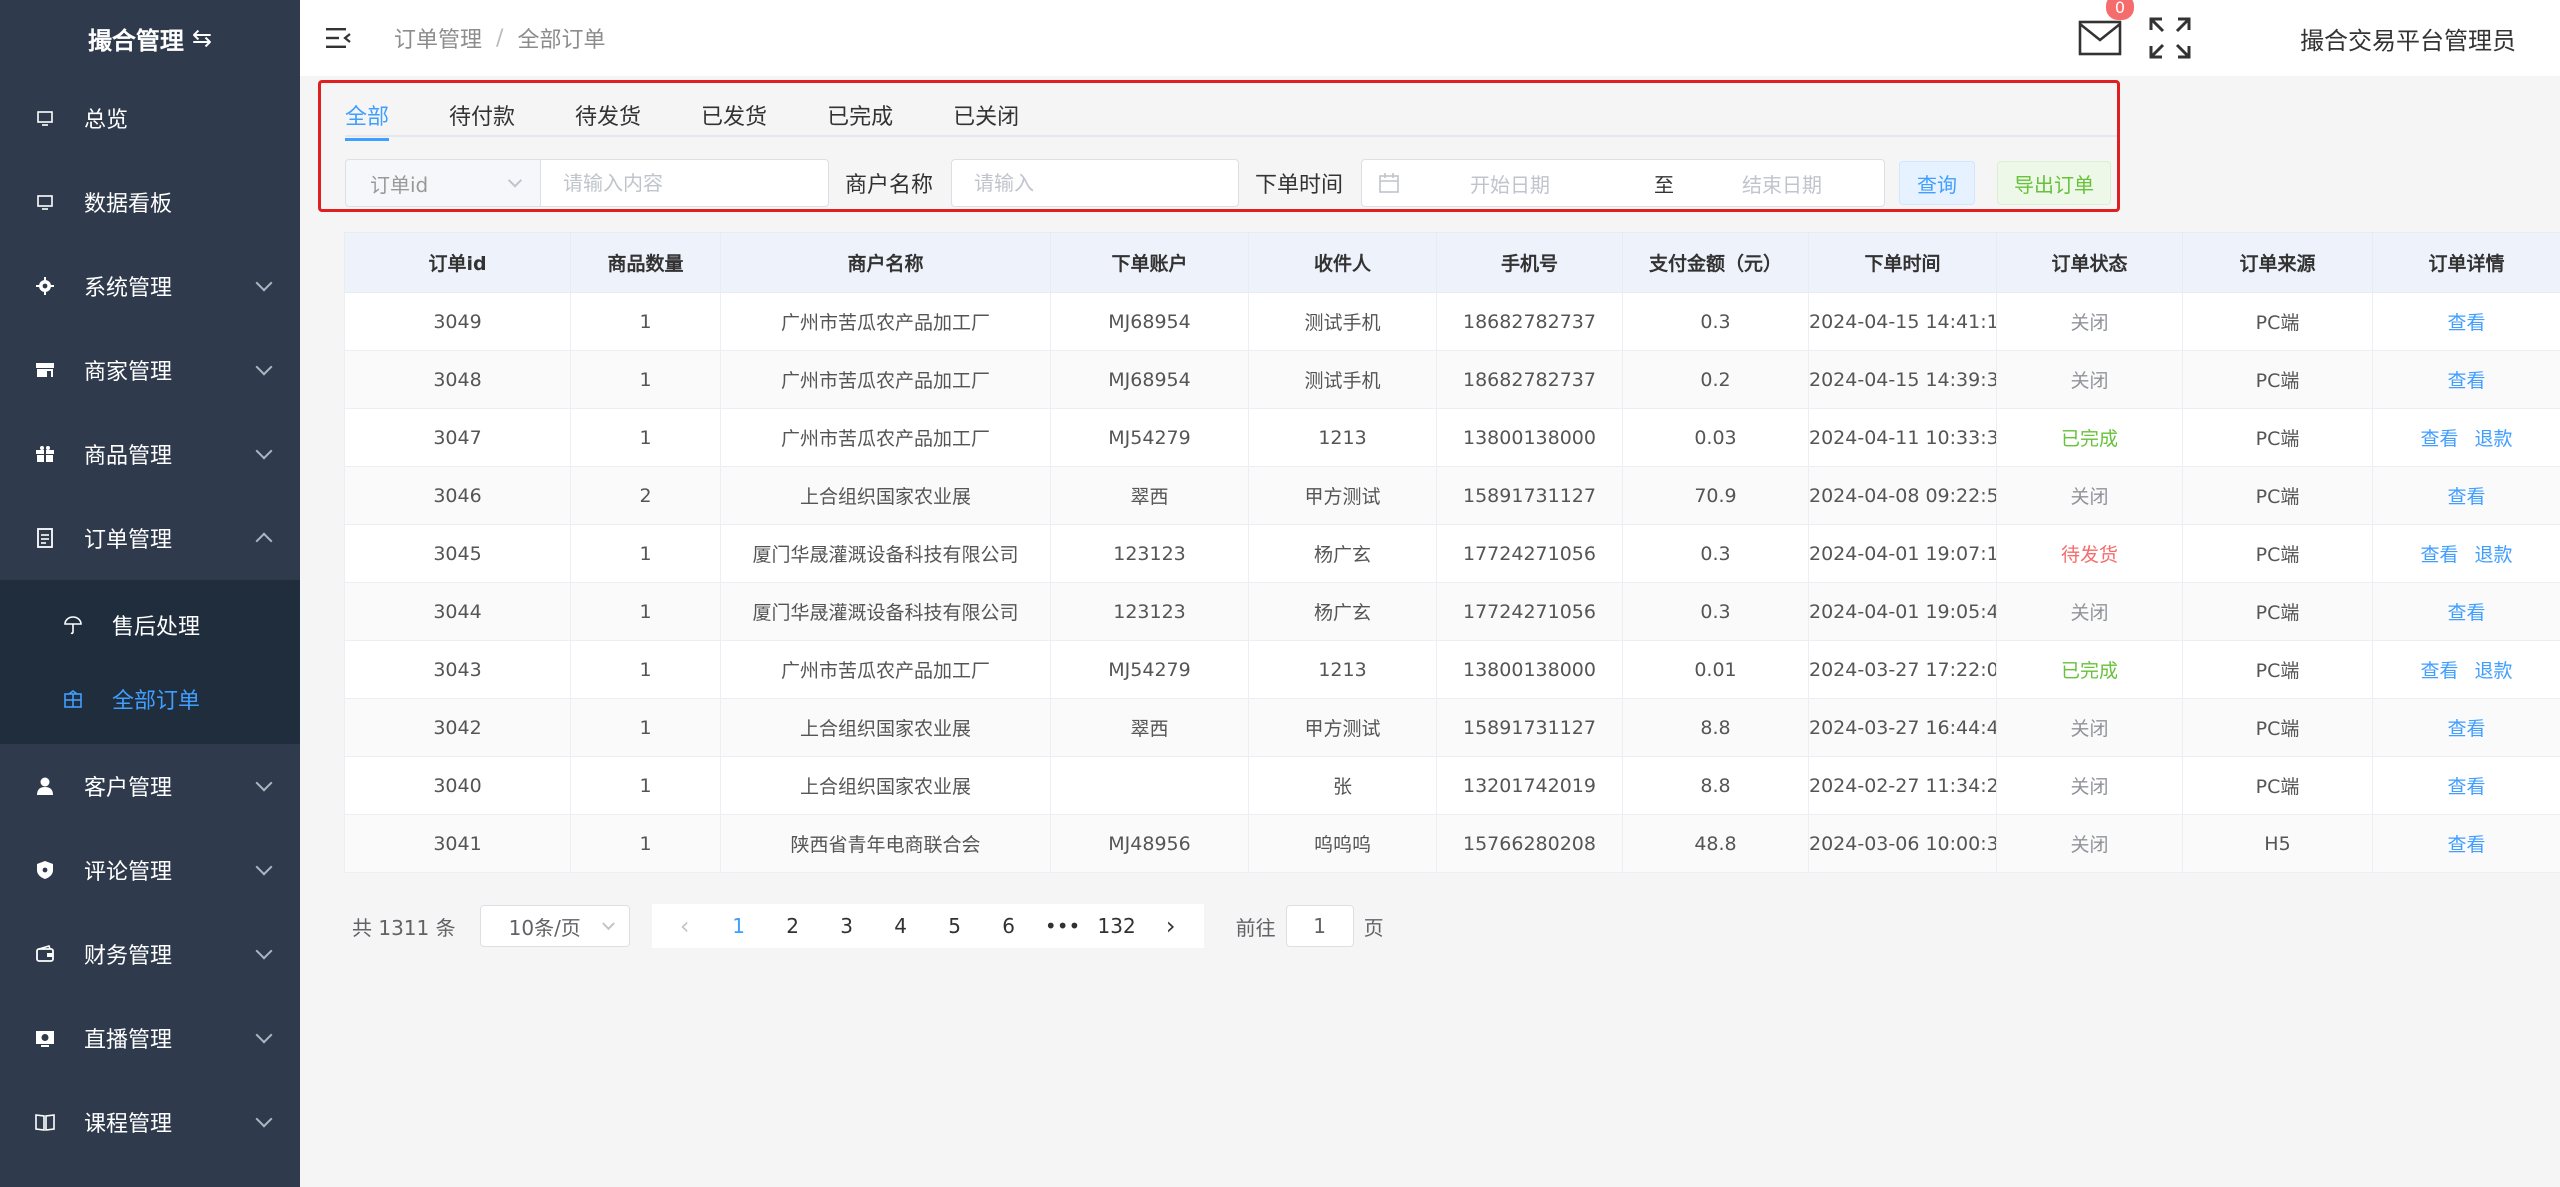 The height and width of the screenshot is (1187, 2560). I want to click on goto-page-input: 1, so click(1319, 926).